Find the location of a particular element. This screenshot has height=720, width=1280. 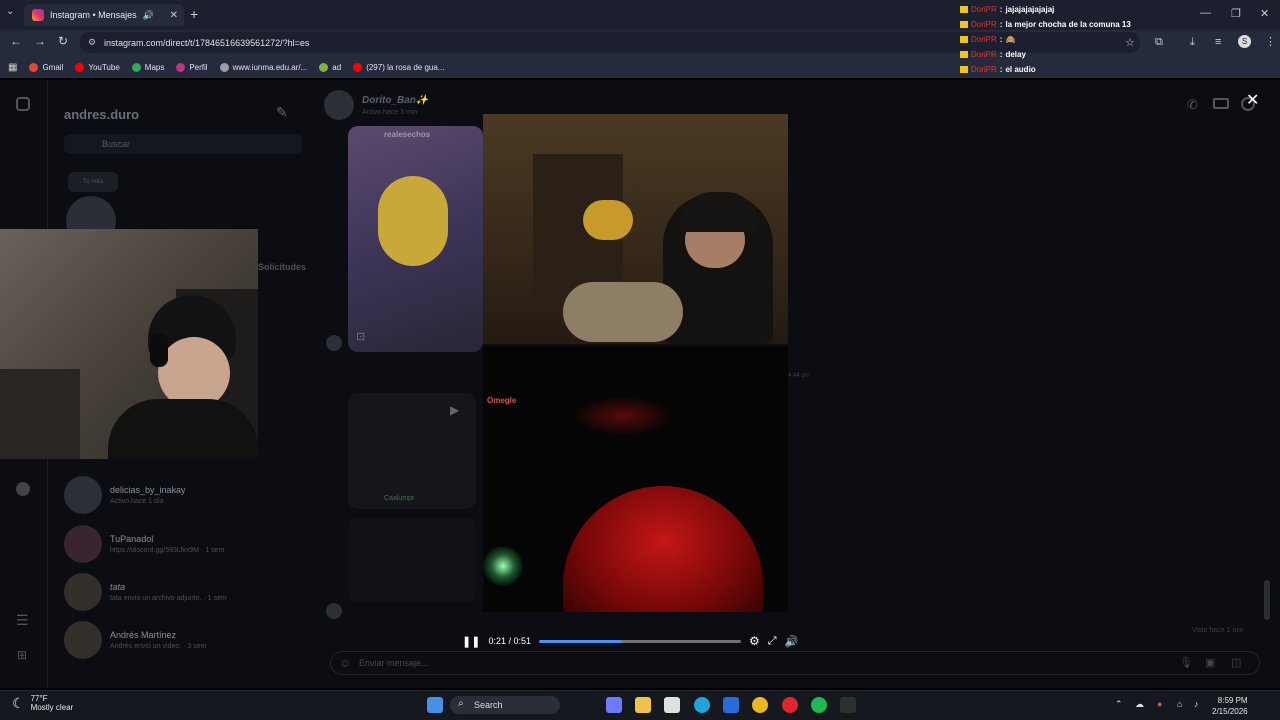

weather-moon-icon: ☾ is located at coordinates (18, 702).